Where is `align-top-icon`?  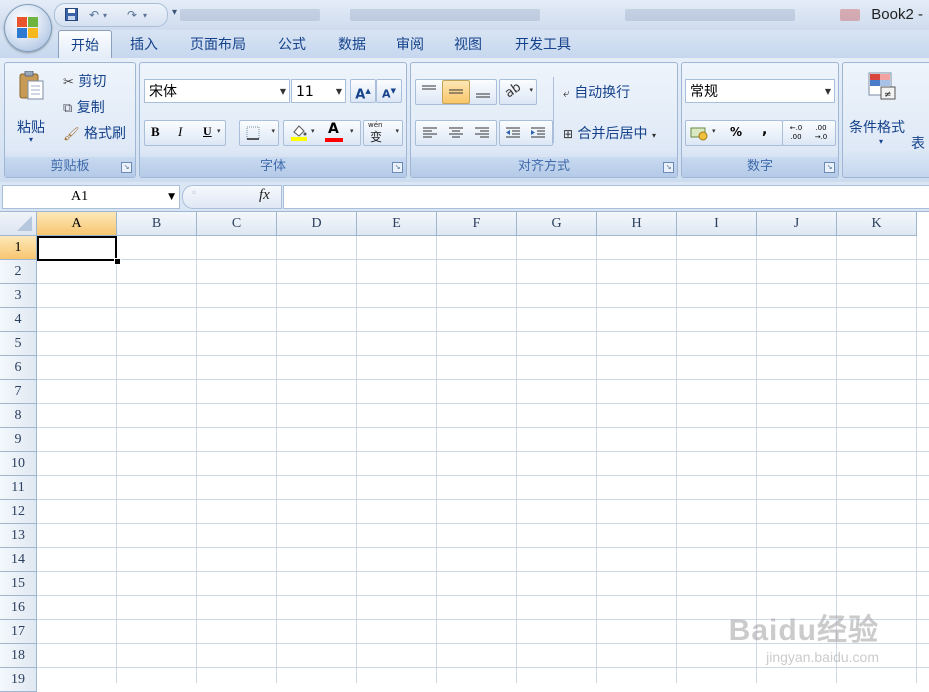 align-top-icon is located at coordinates (429, 92).